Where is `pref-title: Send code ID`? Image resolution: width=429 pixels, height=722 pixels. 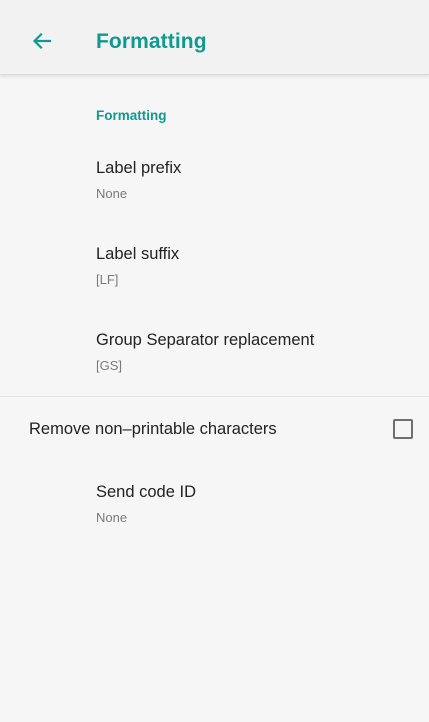 pref-title: Send code ID is located at coordinates (146, 492).